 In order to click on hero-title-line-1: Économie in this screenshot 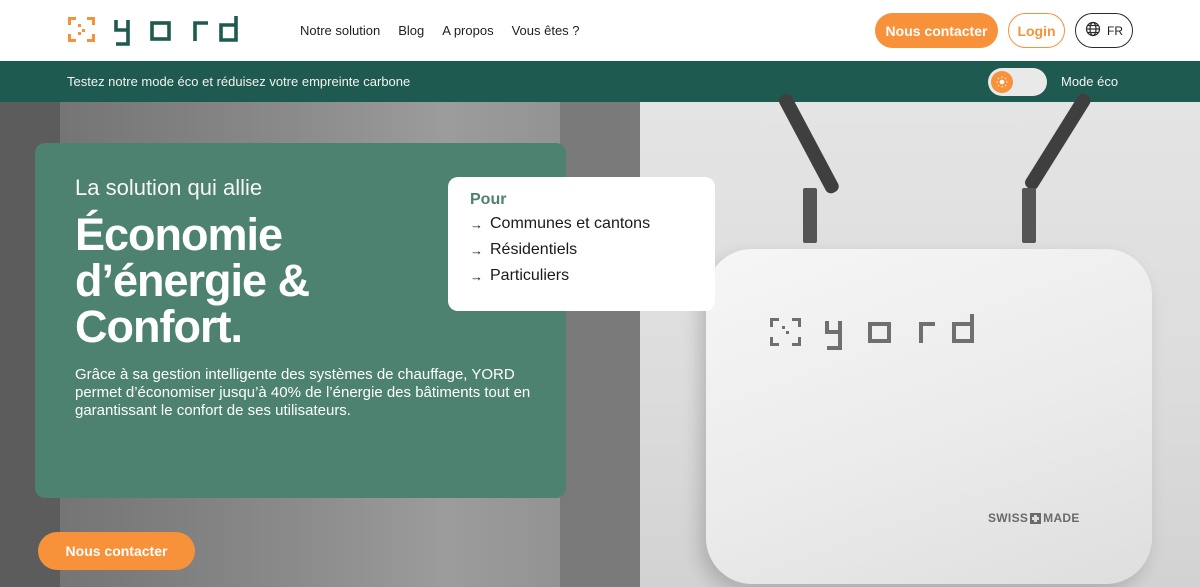, I will do `click(179, 234)`.